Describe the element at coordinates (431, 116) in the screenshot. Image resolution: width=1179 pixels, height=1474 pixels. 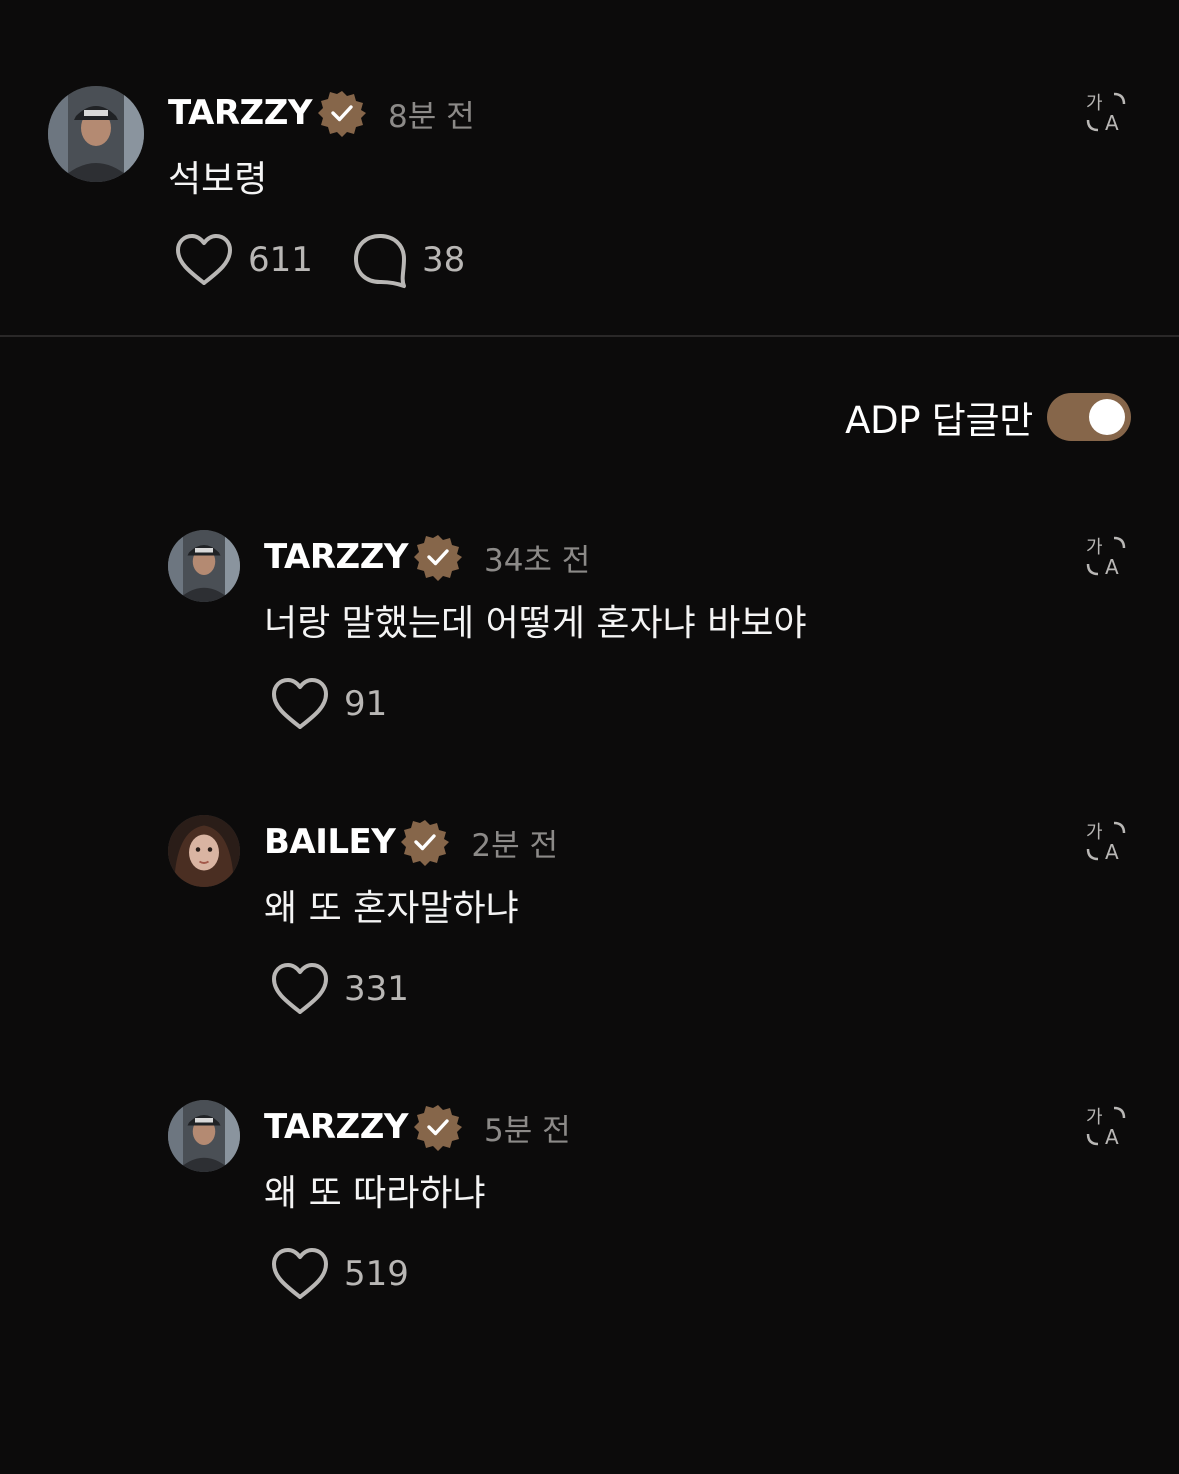
I see `timestamp: 8분 전` at that location.